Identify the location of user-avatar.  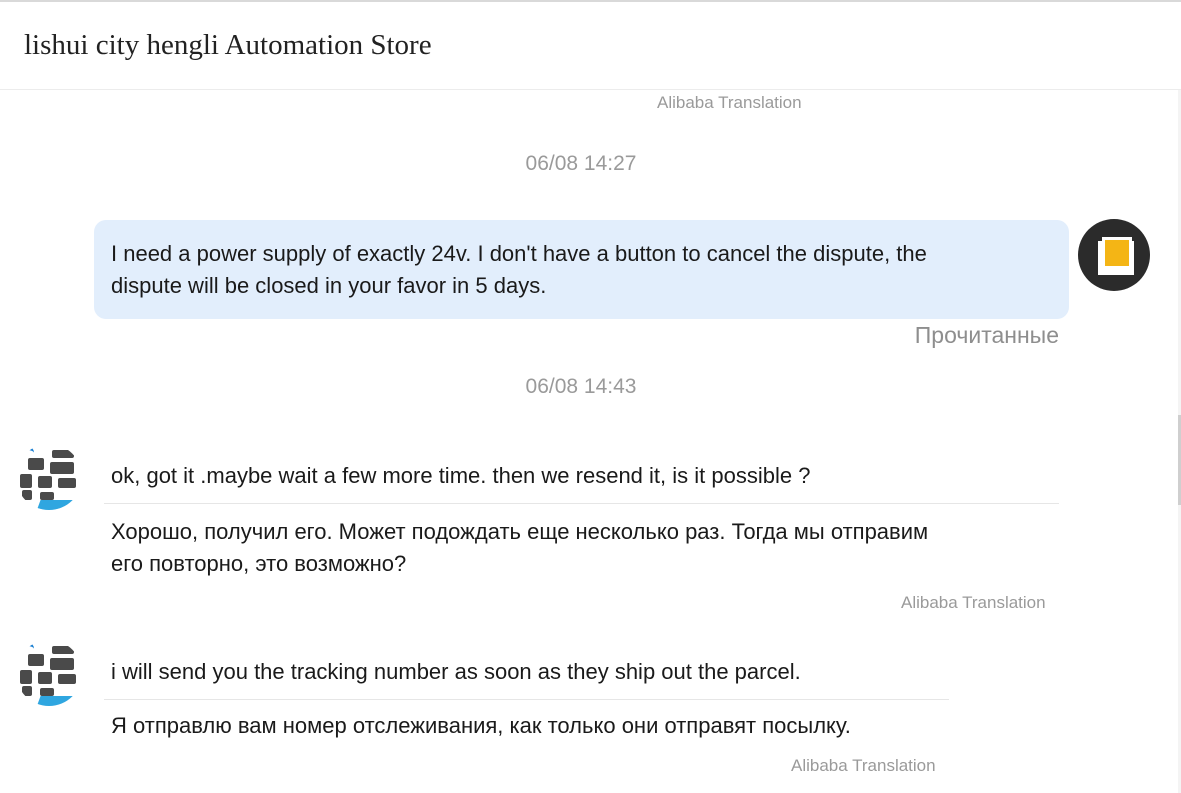
(1114, 255).